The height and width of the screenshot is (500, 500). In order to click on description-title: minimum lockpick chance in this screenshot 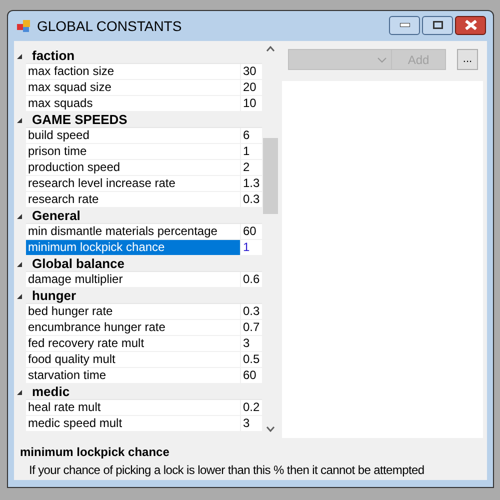, I will do `click(95, 452)`.